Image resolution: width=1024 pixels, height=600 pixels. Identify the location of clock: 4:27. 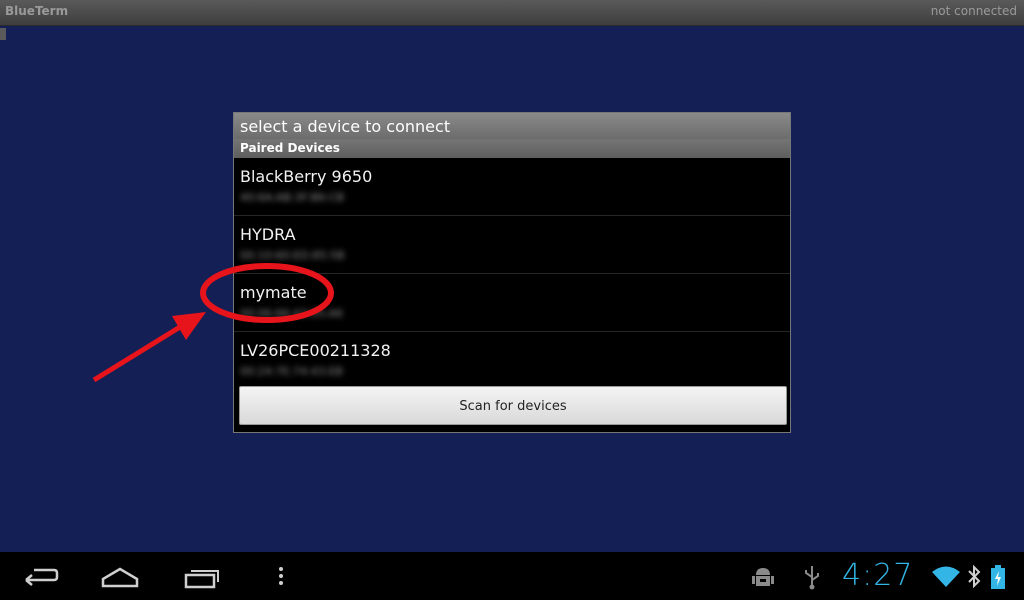
(878, 575).